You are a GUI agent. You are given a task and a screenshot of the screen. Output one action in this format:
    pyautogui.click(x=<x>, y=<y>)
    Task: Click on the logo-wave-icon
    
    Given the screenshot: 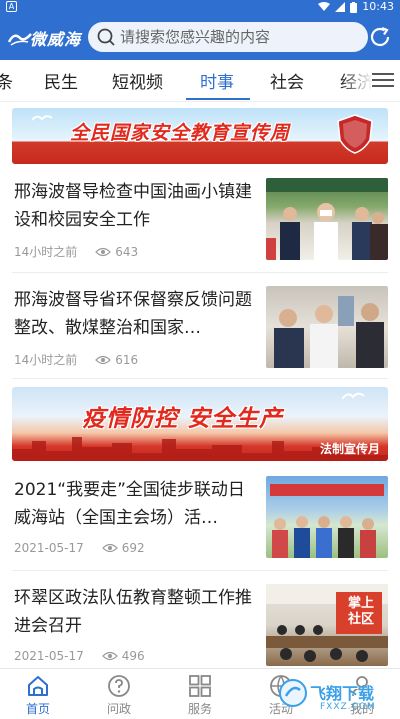 What is the action you would take?
    pyautogui.click(x=20, y=39)
    